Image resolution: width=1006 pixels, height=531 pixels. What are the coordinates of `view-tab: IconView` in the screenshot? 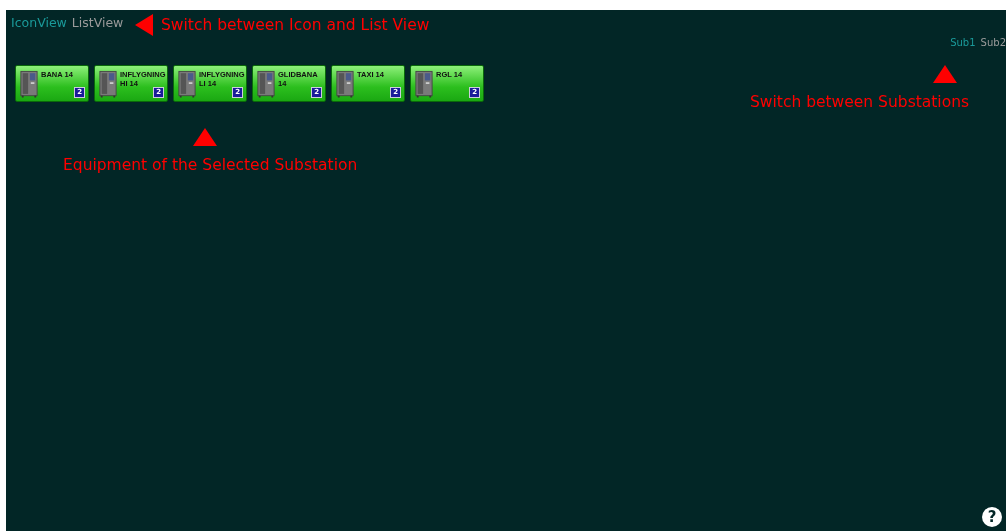 It's located at (39, 22).